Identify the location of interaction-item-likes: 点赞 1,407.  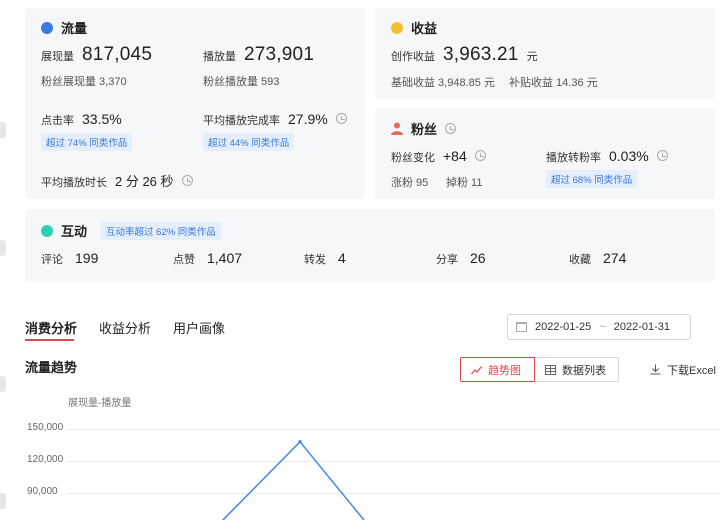
(207, 258).